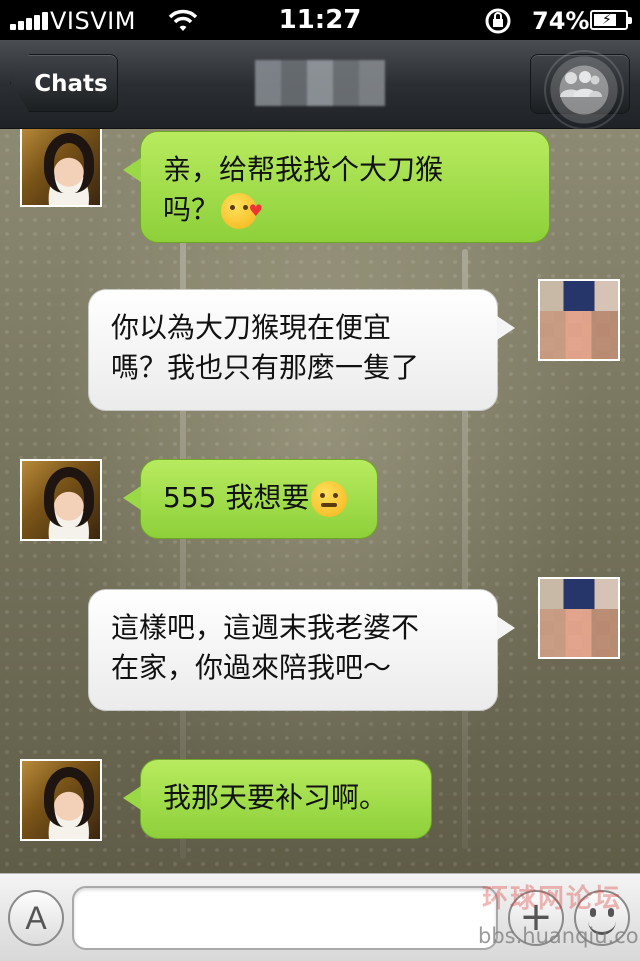 The image size is (640, 961). What do you see at coordinates (251, 327) in the screenshot?
I see `message-text: 你以為大刀猴現在便宜` at bounding box center [251, 327].